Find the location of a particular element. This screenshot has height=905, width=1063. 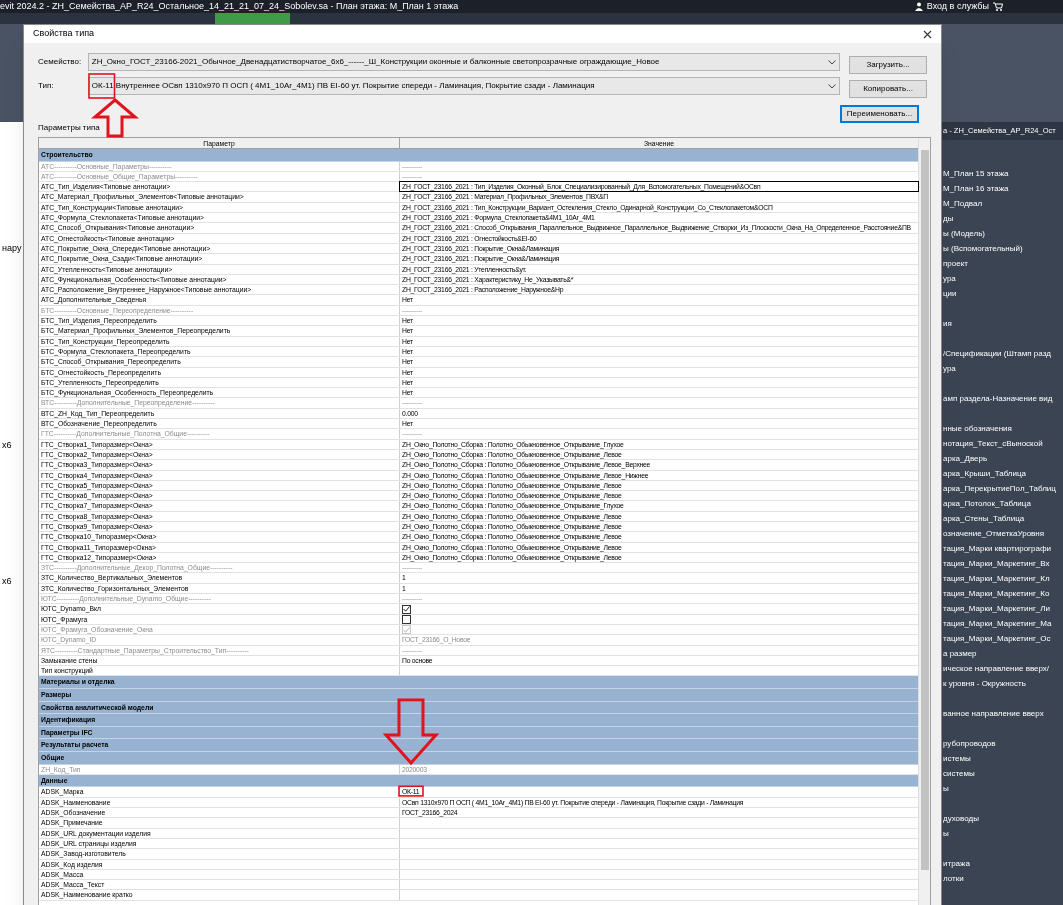

tree-item: системы is located at coordinates (959, 773).